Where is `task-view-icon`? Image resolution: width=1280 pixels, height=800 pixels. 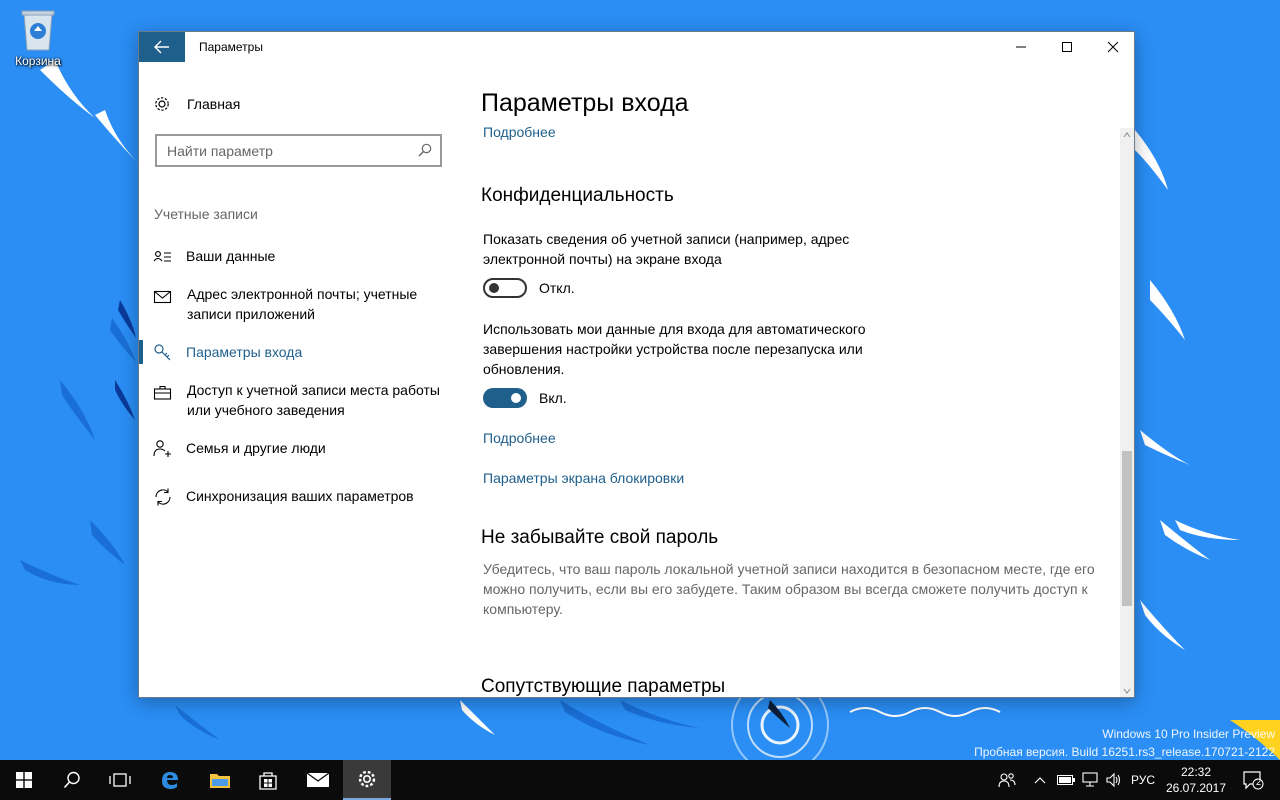
task-view-icon is located at coordinates (120, 780).